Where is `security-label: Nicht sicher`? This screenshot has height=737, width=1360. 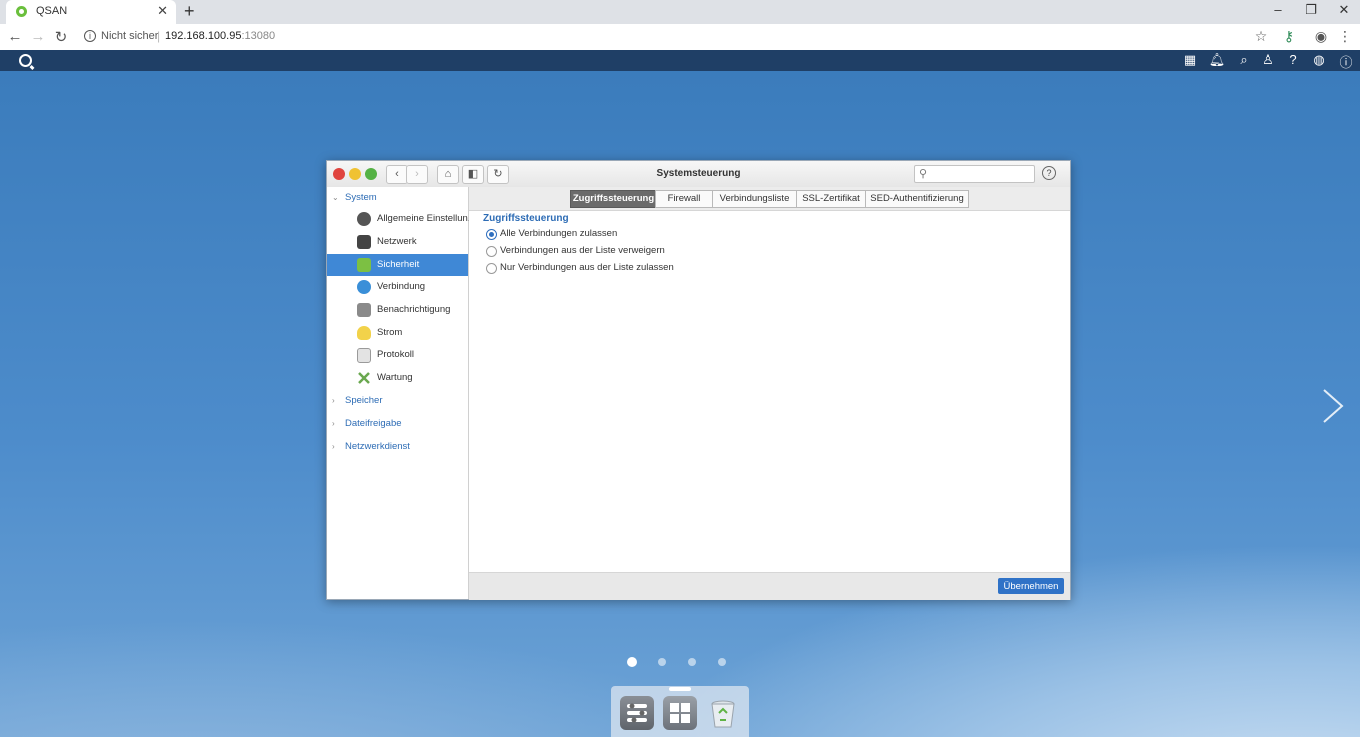 security-label: Nicht sicher is located at coordinates (129, 36).